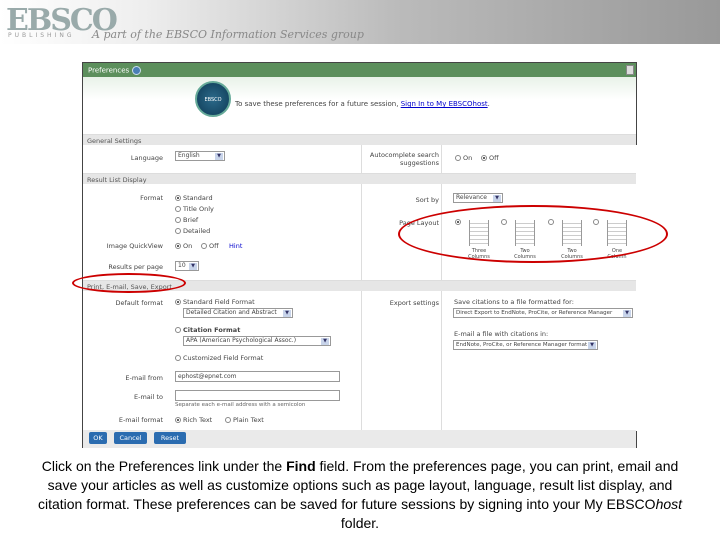 The width and height of the screenshot is (720, 540). What do you see at coordinates (198, 420) in the screenshot?
I see `option-label: Rich Text` at bounding box center [198, 420].